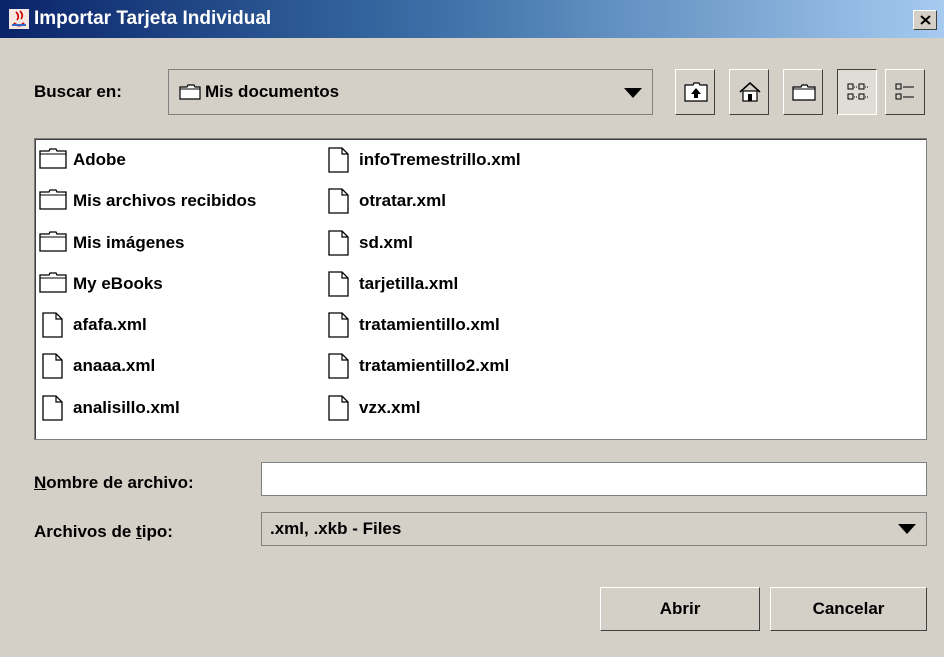  I want to click on list-view-button, so click(857, 92).